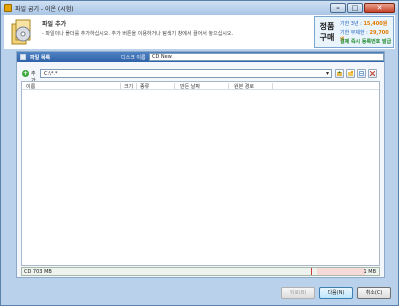 This screenshot has height=306, width=399. Describe the element at coordinates (190, 86) in the screenshot. I see `column-created-date: 만든 날짜` at that location.